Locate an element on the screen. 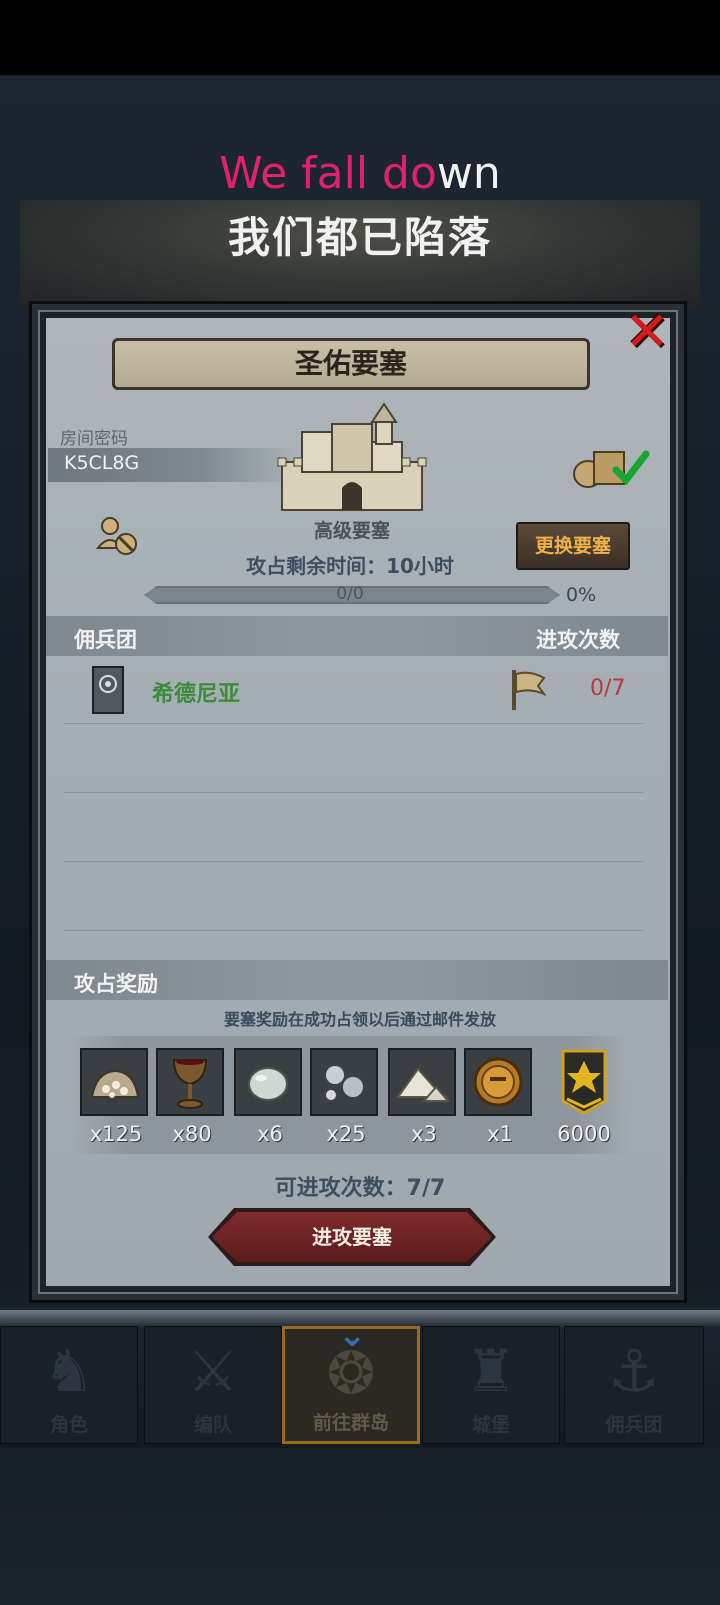 The image size is (720, 1605). character-icon: ♞ is located at coordinates (69, 1371).